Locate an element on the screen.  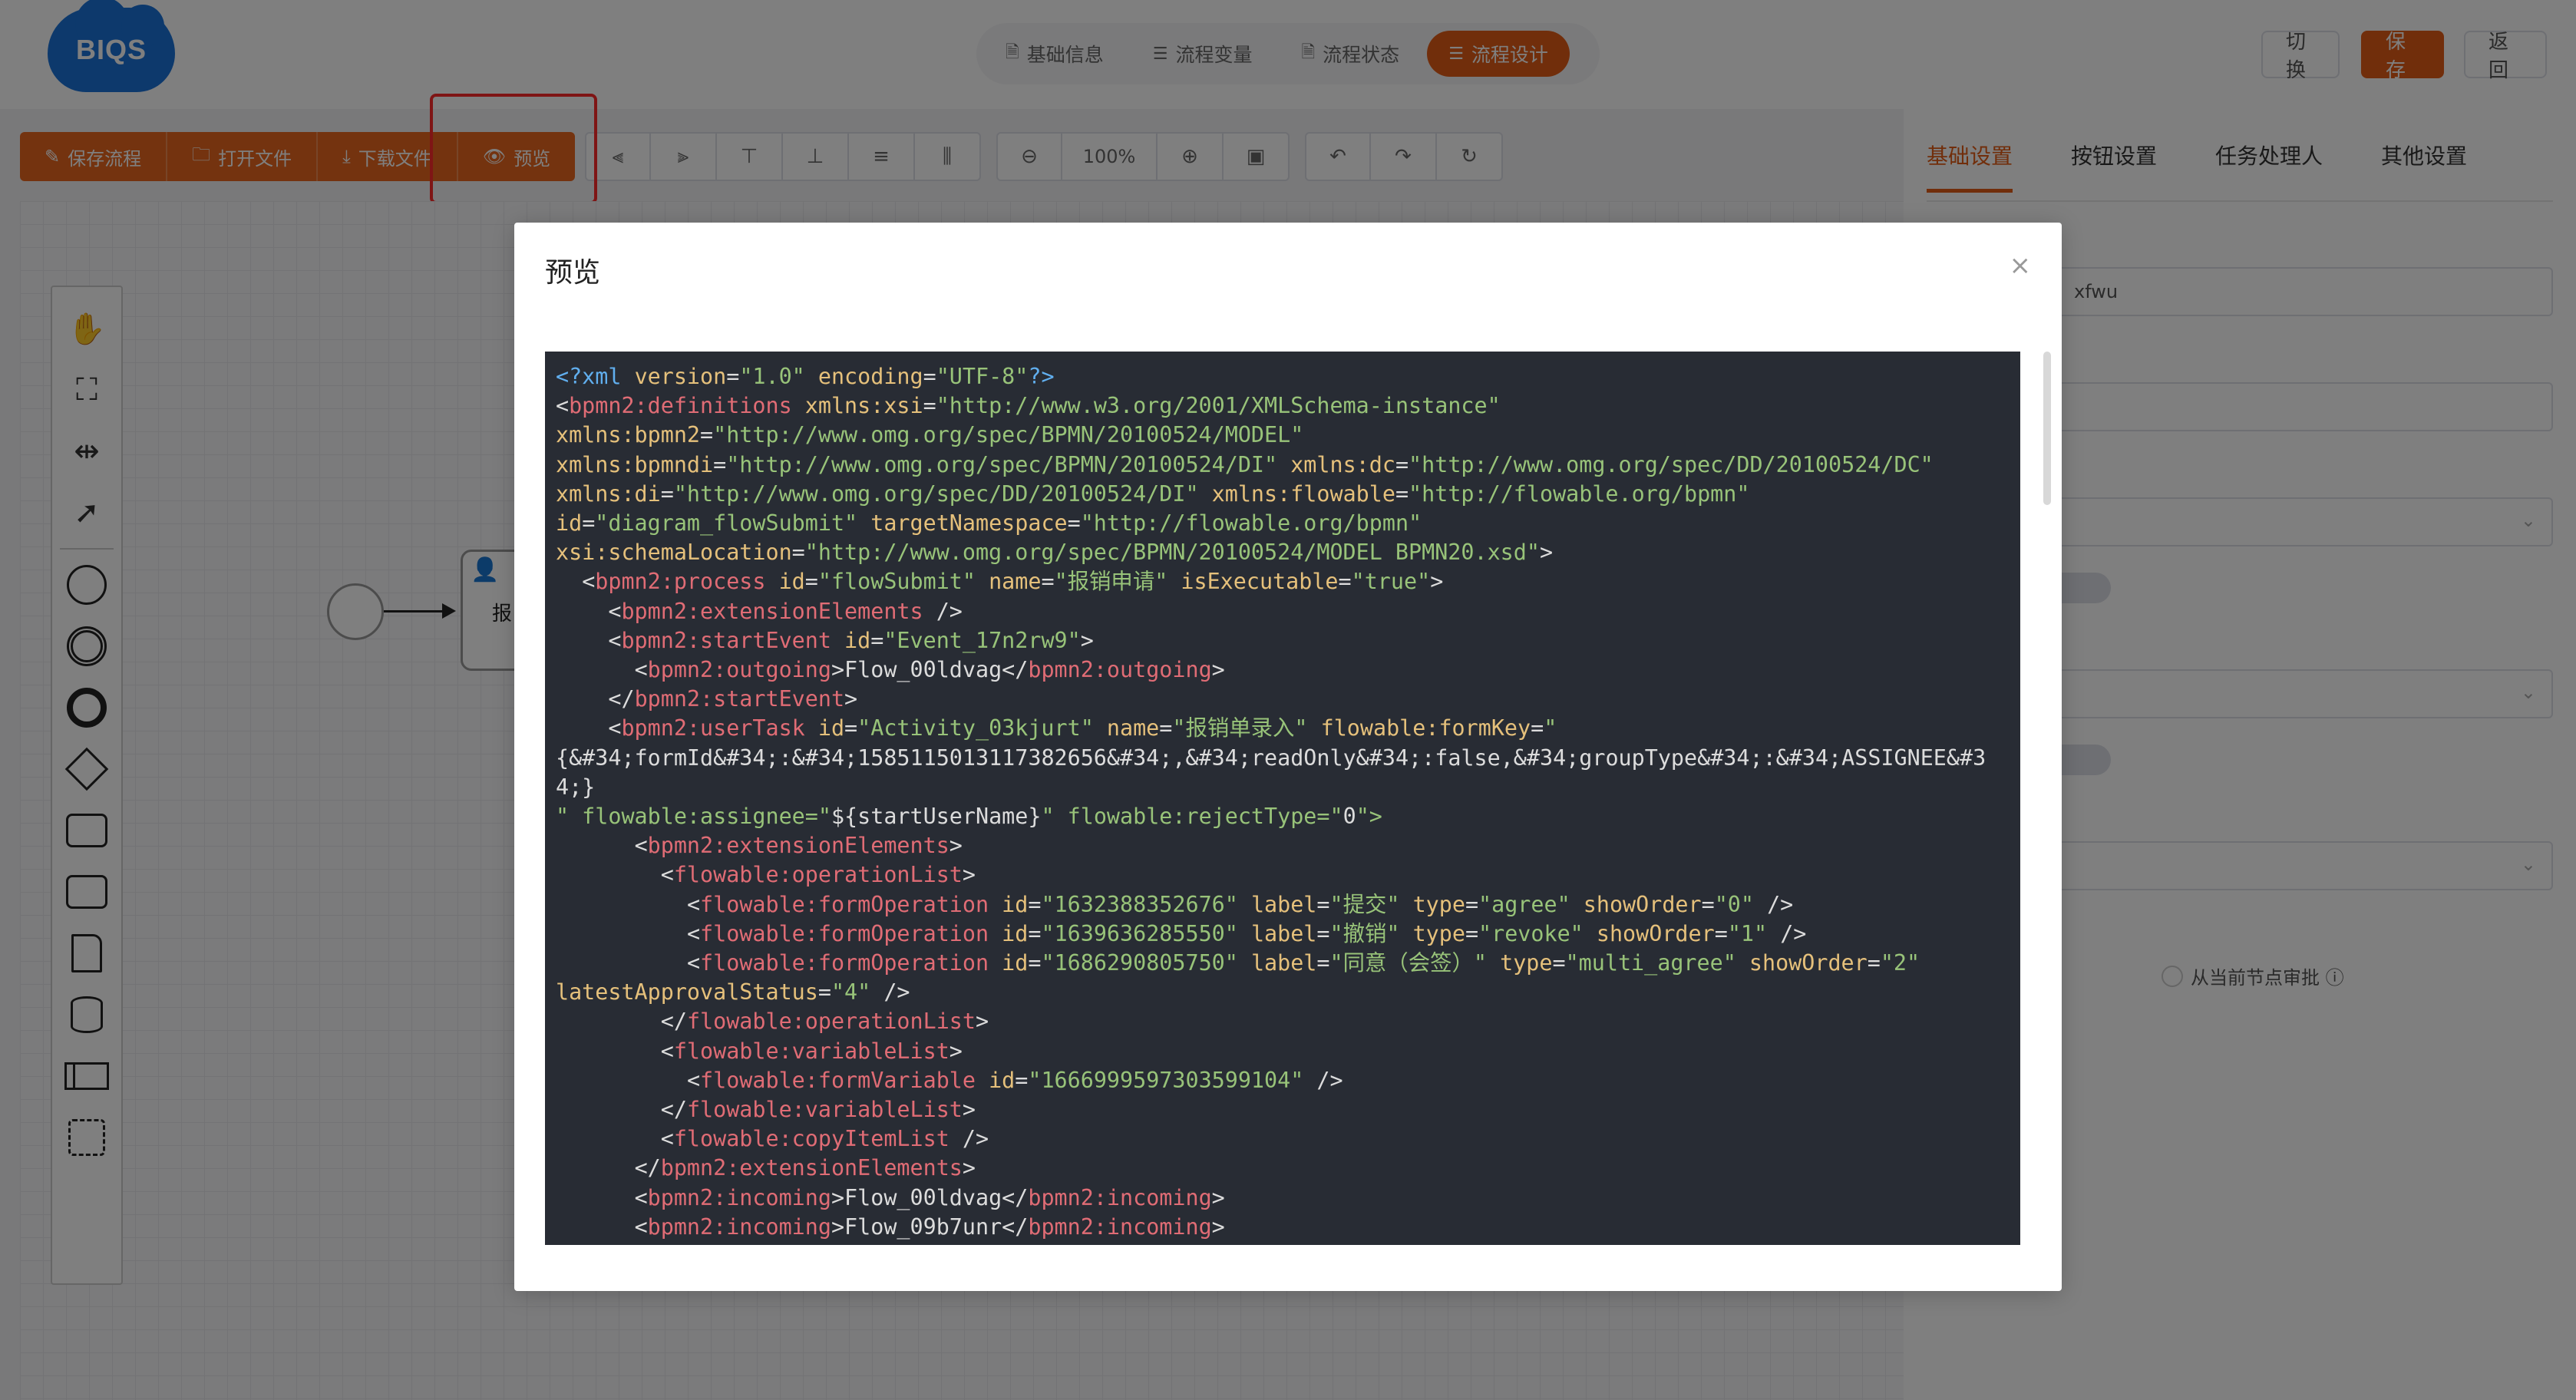
code-line: </bpmn2:extensionElements> is located at coordinates (805, 1168).